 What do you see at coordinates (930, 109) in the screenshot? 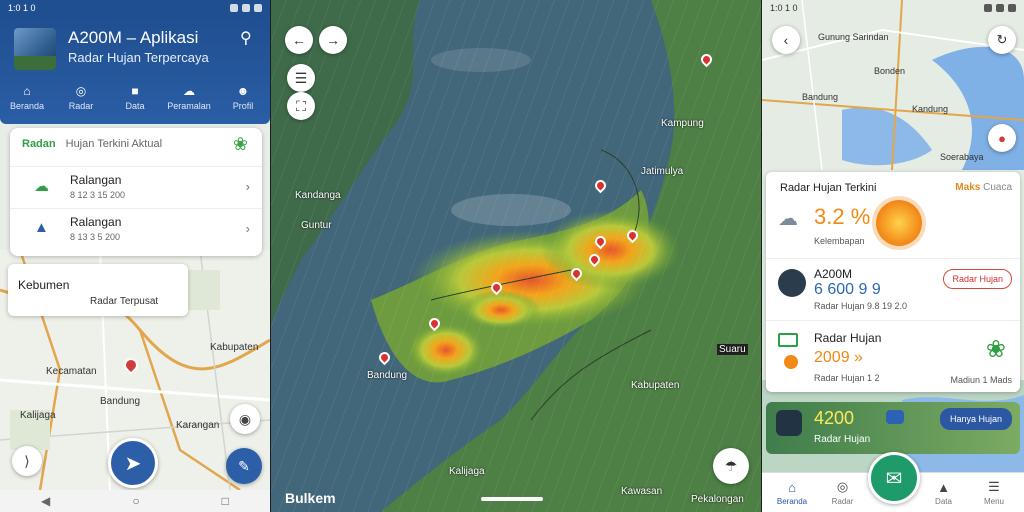
I see `map-label: Kandung` at bounding box center [930, 109].